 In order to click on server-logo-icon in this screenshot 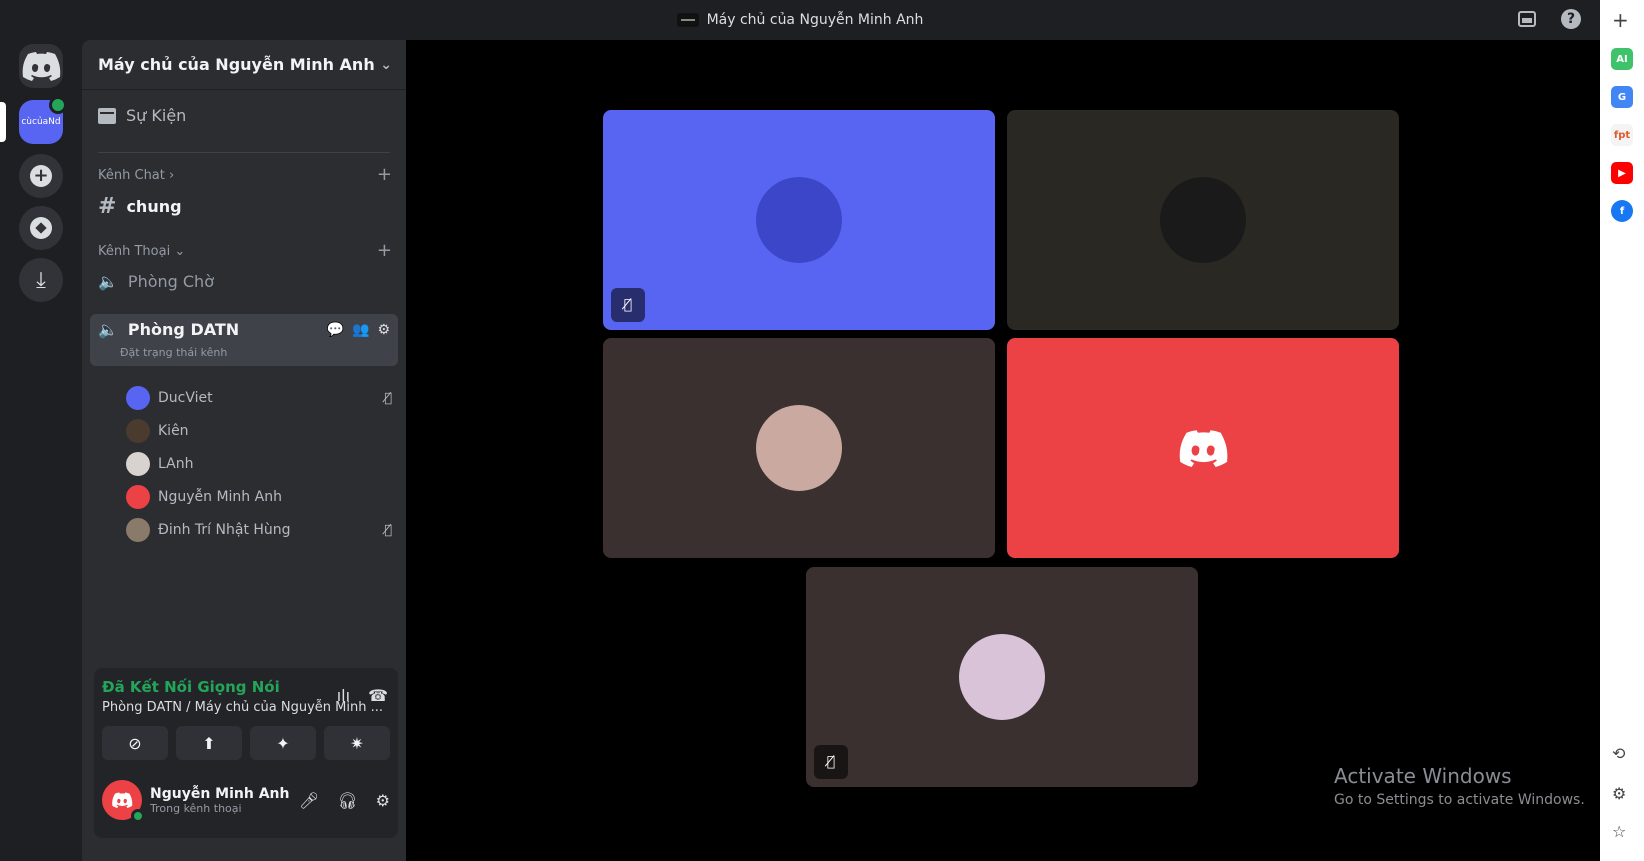, I will do `click(687, 20)`.